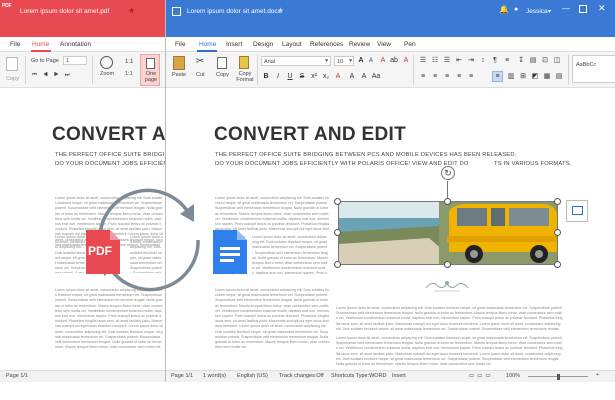  Describe the element at coordinates (557, 264) in the screenshot. I see `resize-handle-se` at that location.